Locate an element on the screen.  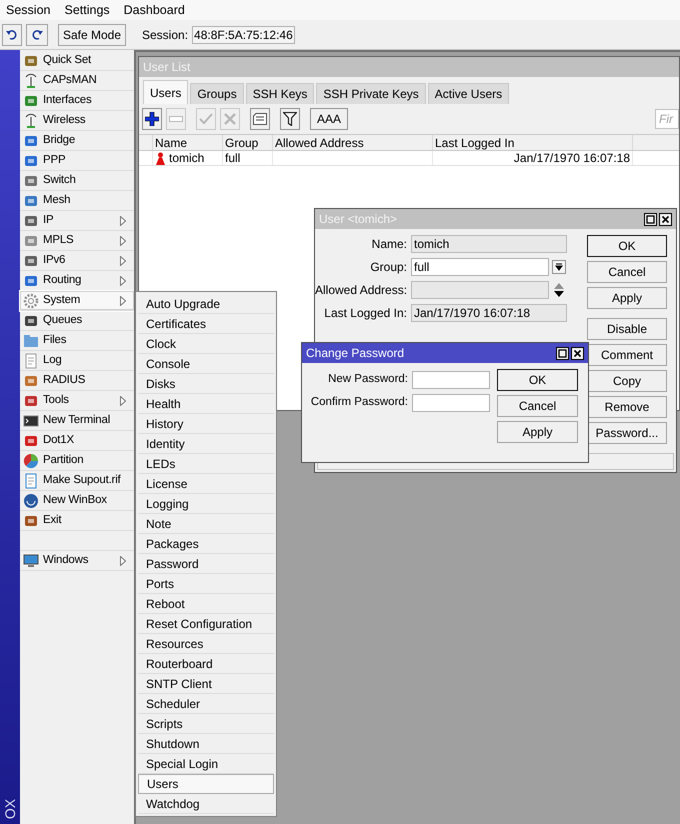
sidebar-item: Quick Set is located at coordinates (77, 61).